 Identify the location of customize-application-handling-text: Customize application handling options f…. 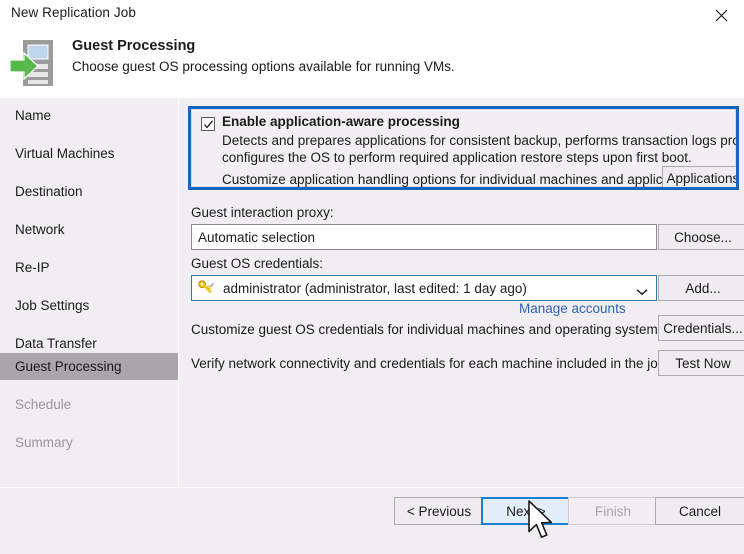
(460, 179).